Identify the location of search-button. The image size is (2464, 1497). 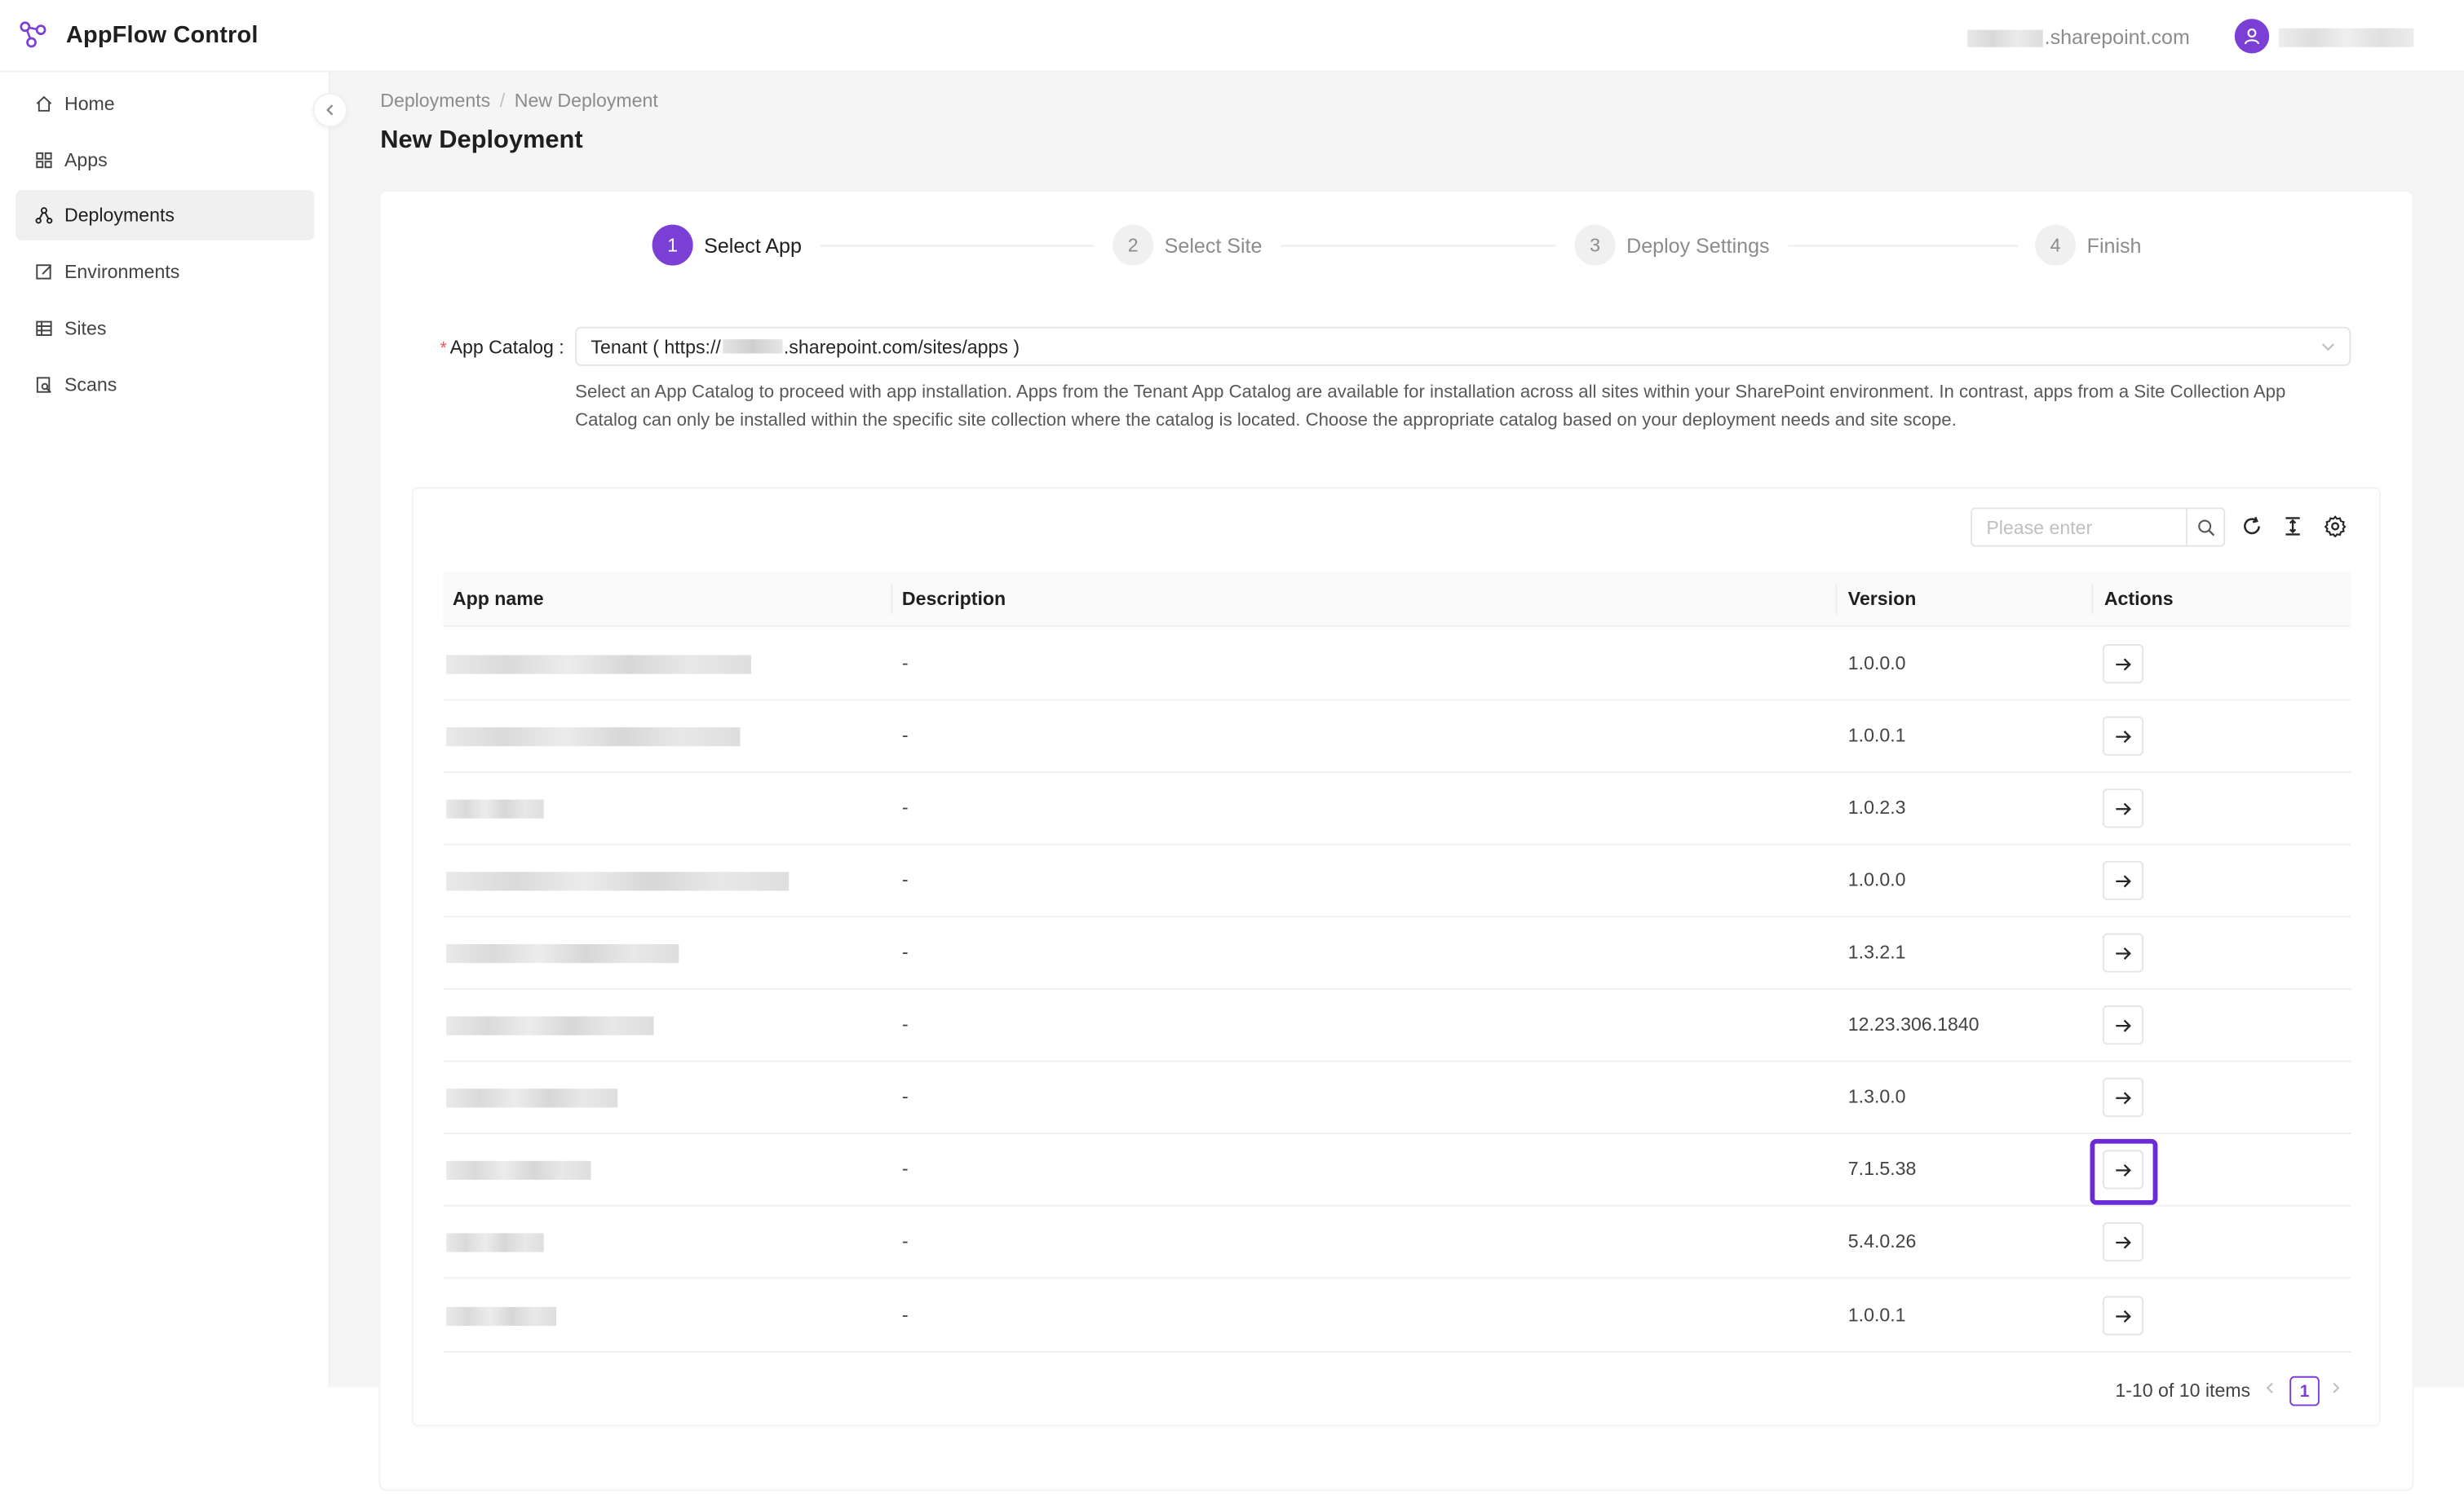
(2204, 527).